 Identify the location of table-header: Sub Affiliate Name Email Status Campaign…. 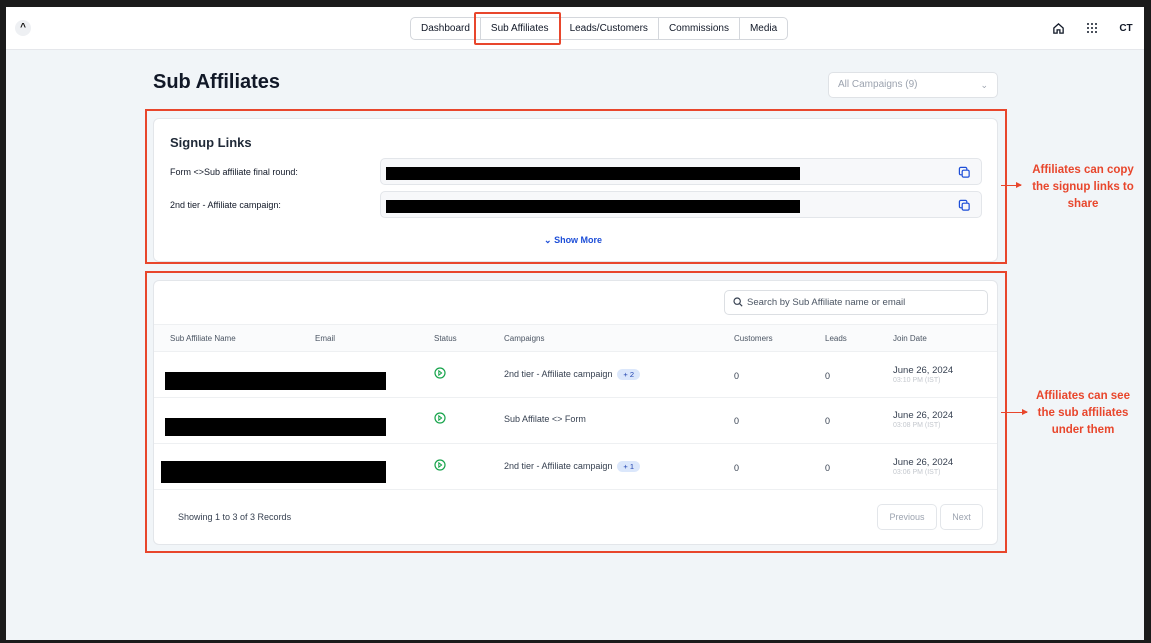
(575, 338).